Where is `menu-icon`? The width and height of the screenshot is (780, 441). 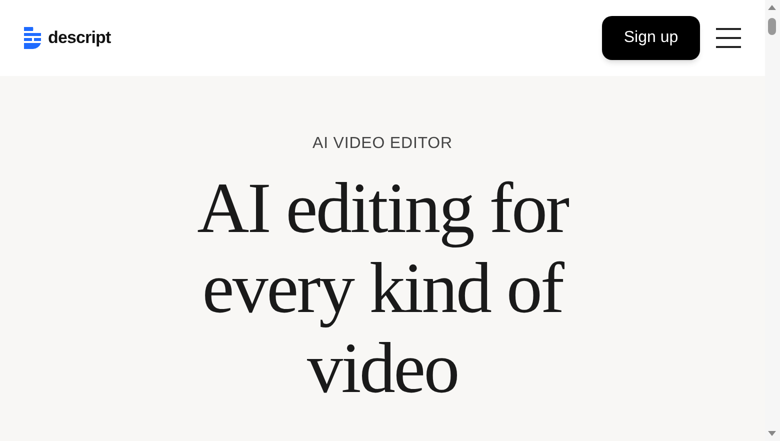 menu-icon is located at coordinates (728, 38).